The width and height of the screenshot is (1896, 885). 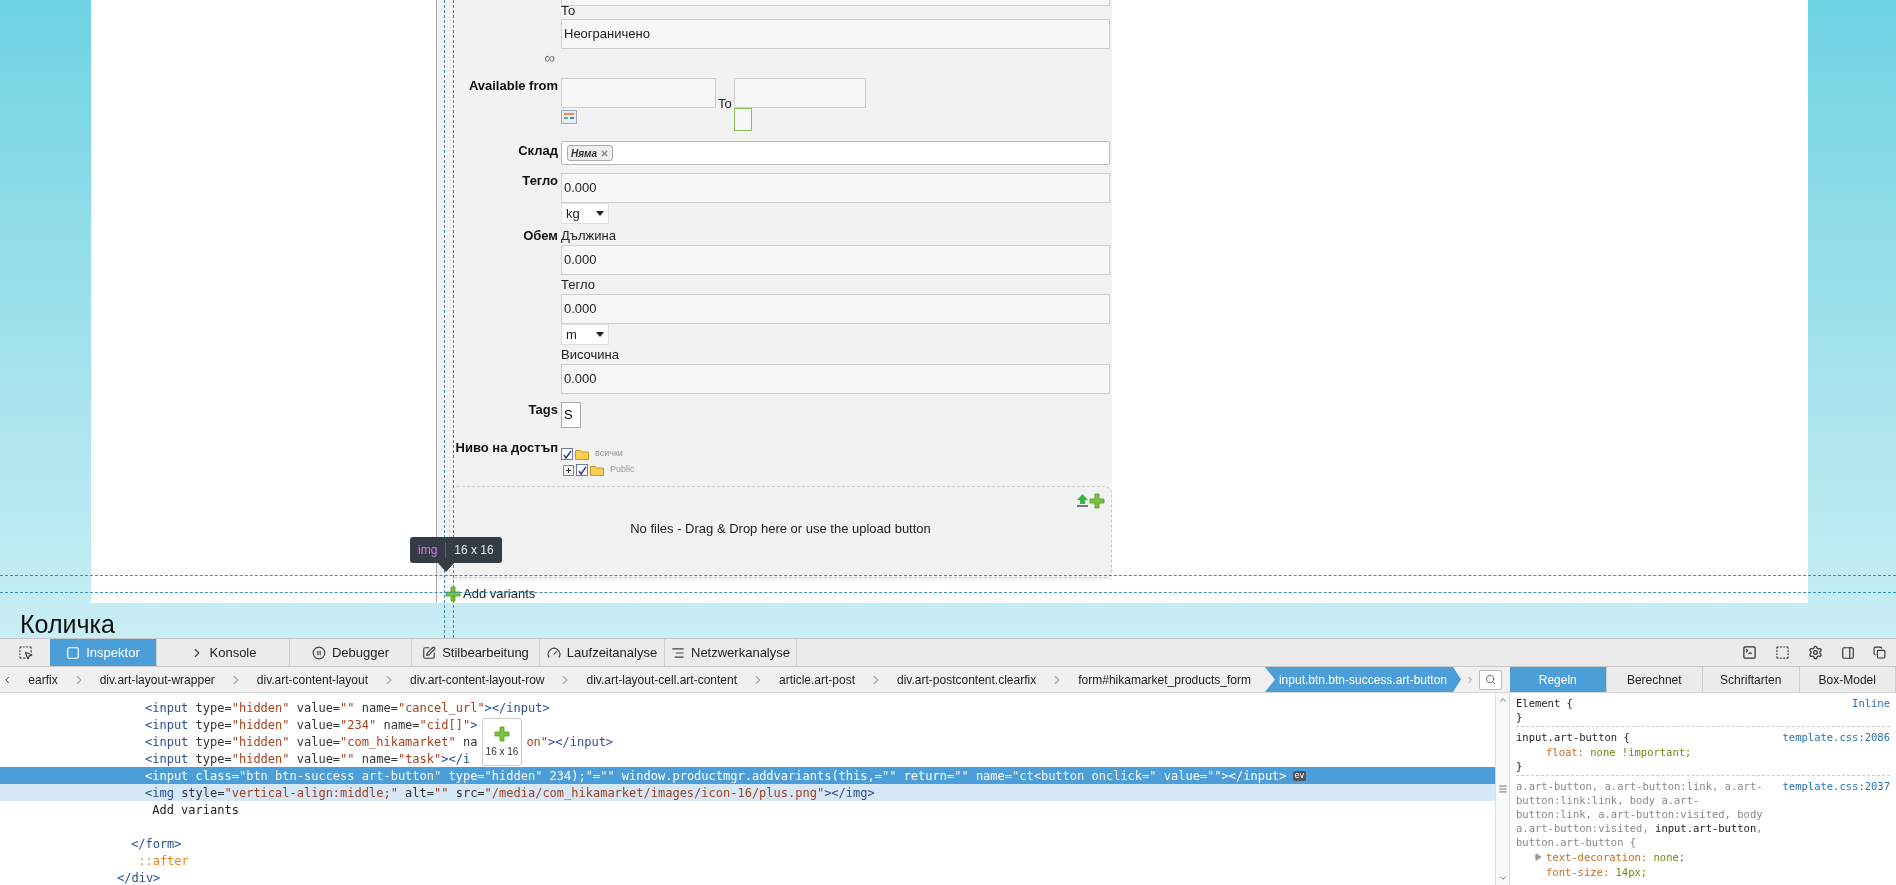 I want to click on field-sublabel: Дължина, so click(x=589, y=236).